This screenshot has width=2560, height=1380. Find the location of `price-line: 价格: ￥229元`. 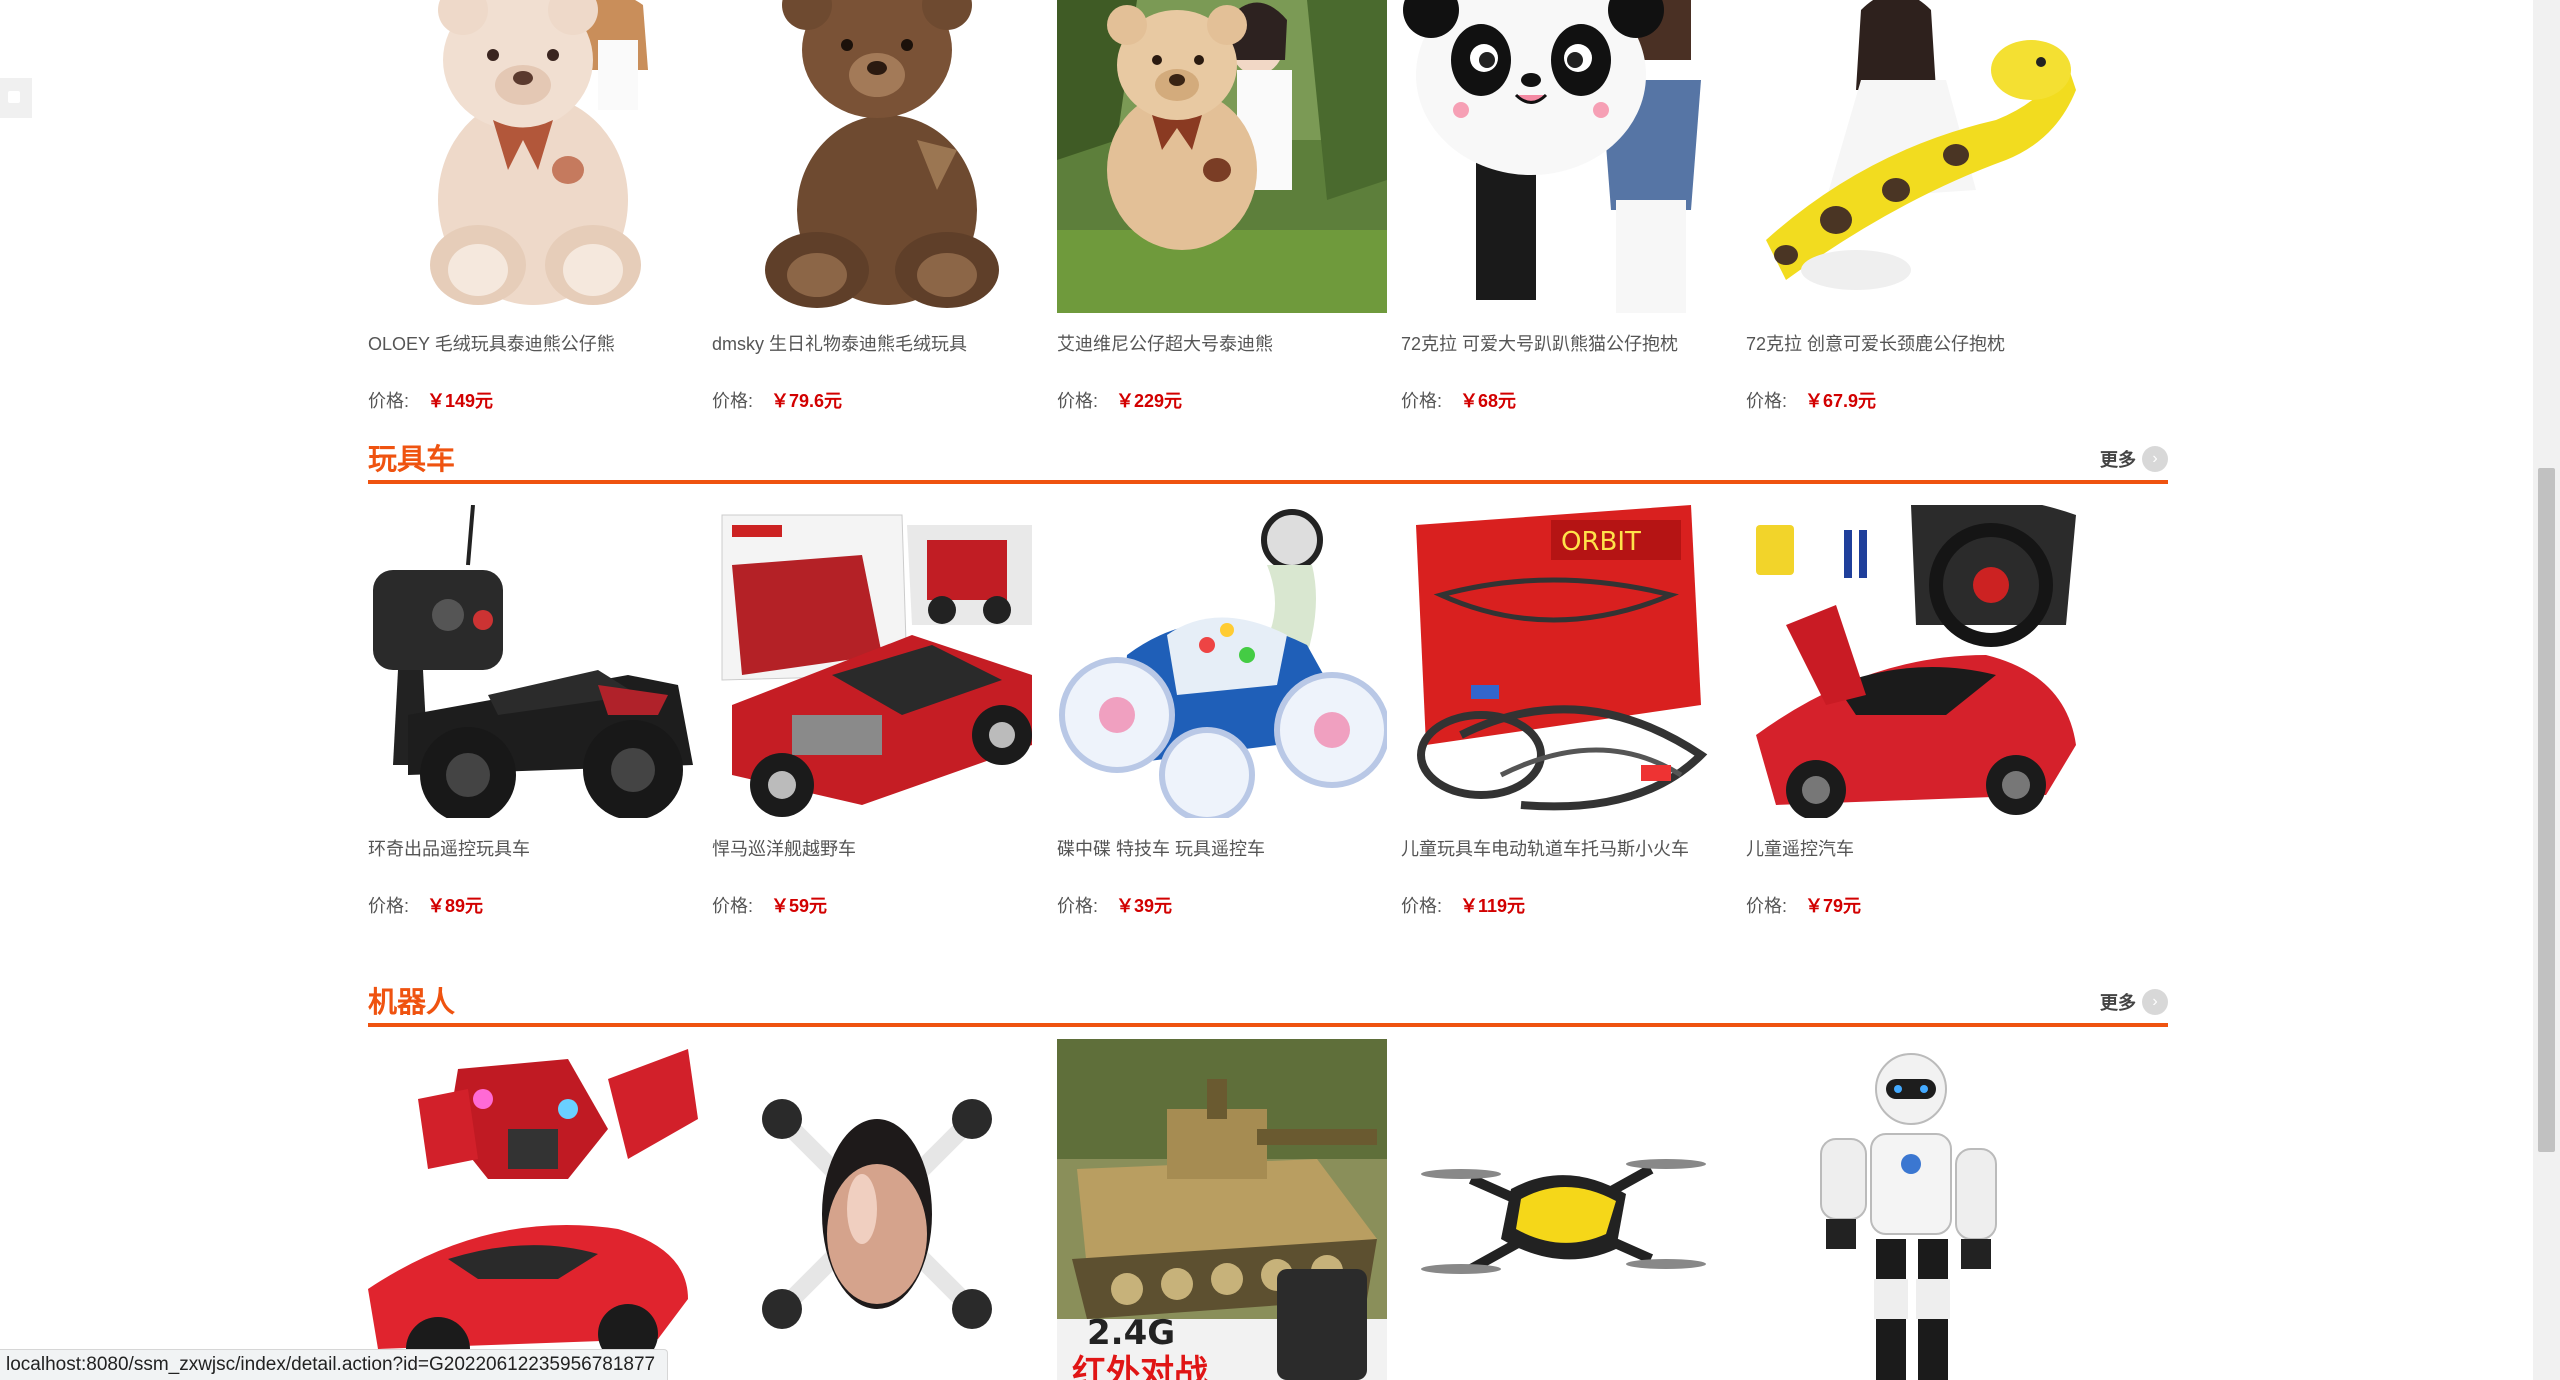

price-line: 价格: ￥229元 is located at coordinates (1119, 400).